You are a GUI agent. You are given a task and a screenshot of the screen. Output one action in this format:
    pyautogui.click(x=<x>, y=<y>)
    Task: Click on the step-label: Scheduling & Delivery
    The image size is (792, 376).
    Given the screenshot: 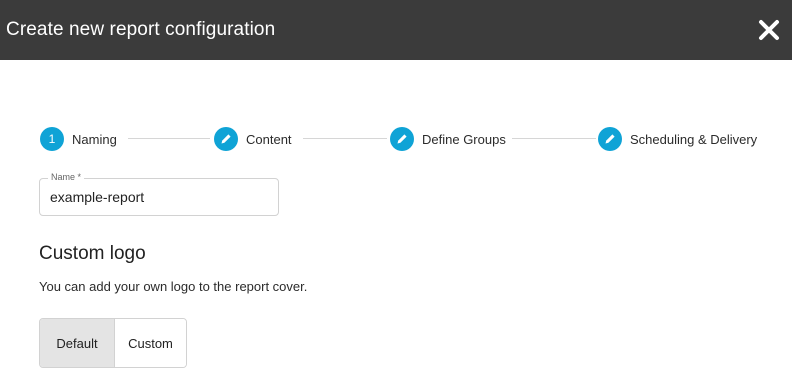 What is the action you would take?
    pyautogui.click(x=694, y=139)
    